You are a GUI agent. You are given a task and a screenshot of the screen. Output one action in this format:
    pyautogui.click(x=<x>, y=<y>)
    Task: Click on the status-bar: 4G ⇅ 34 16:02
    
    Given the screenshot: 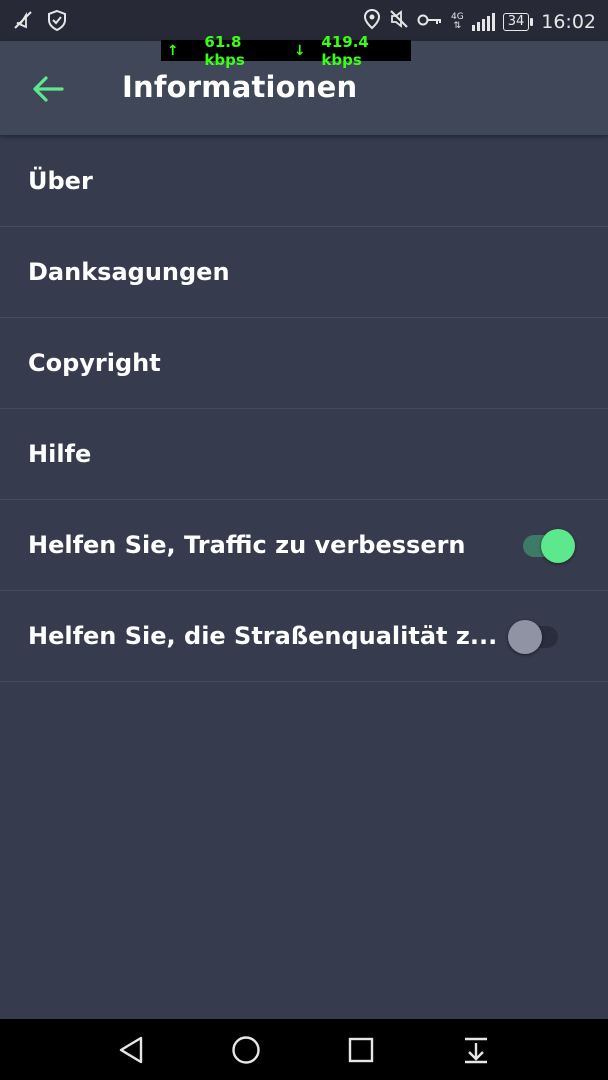 What is the action you would take?
    pyautogui.click(x=304, y=20)
    